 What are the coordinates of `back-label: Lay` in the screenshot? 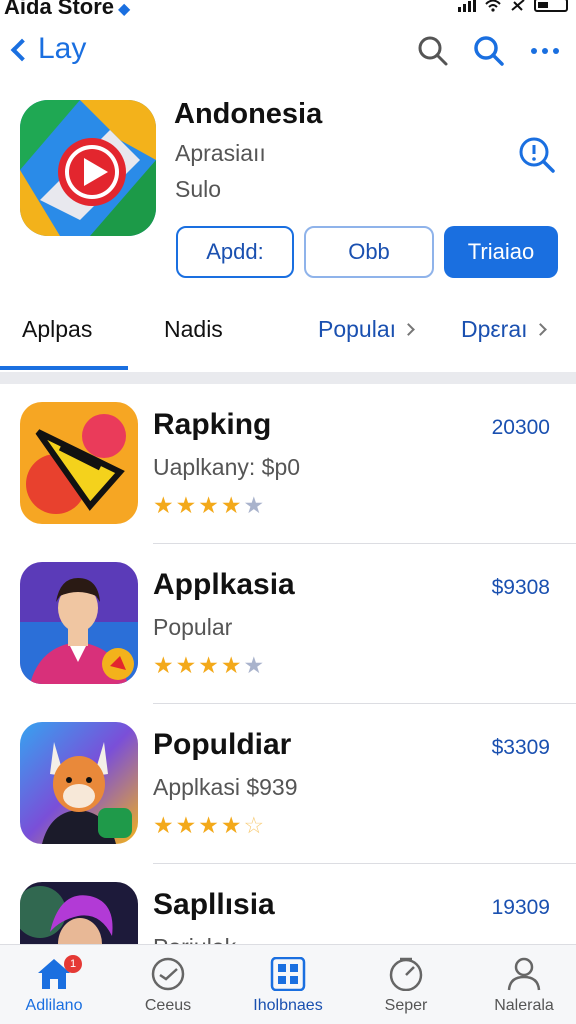 It's located at (62, 48).